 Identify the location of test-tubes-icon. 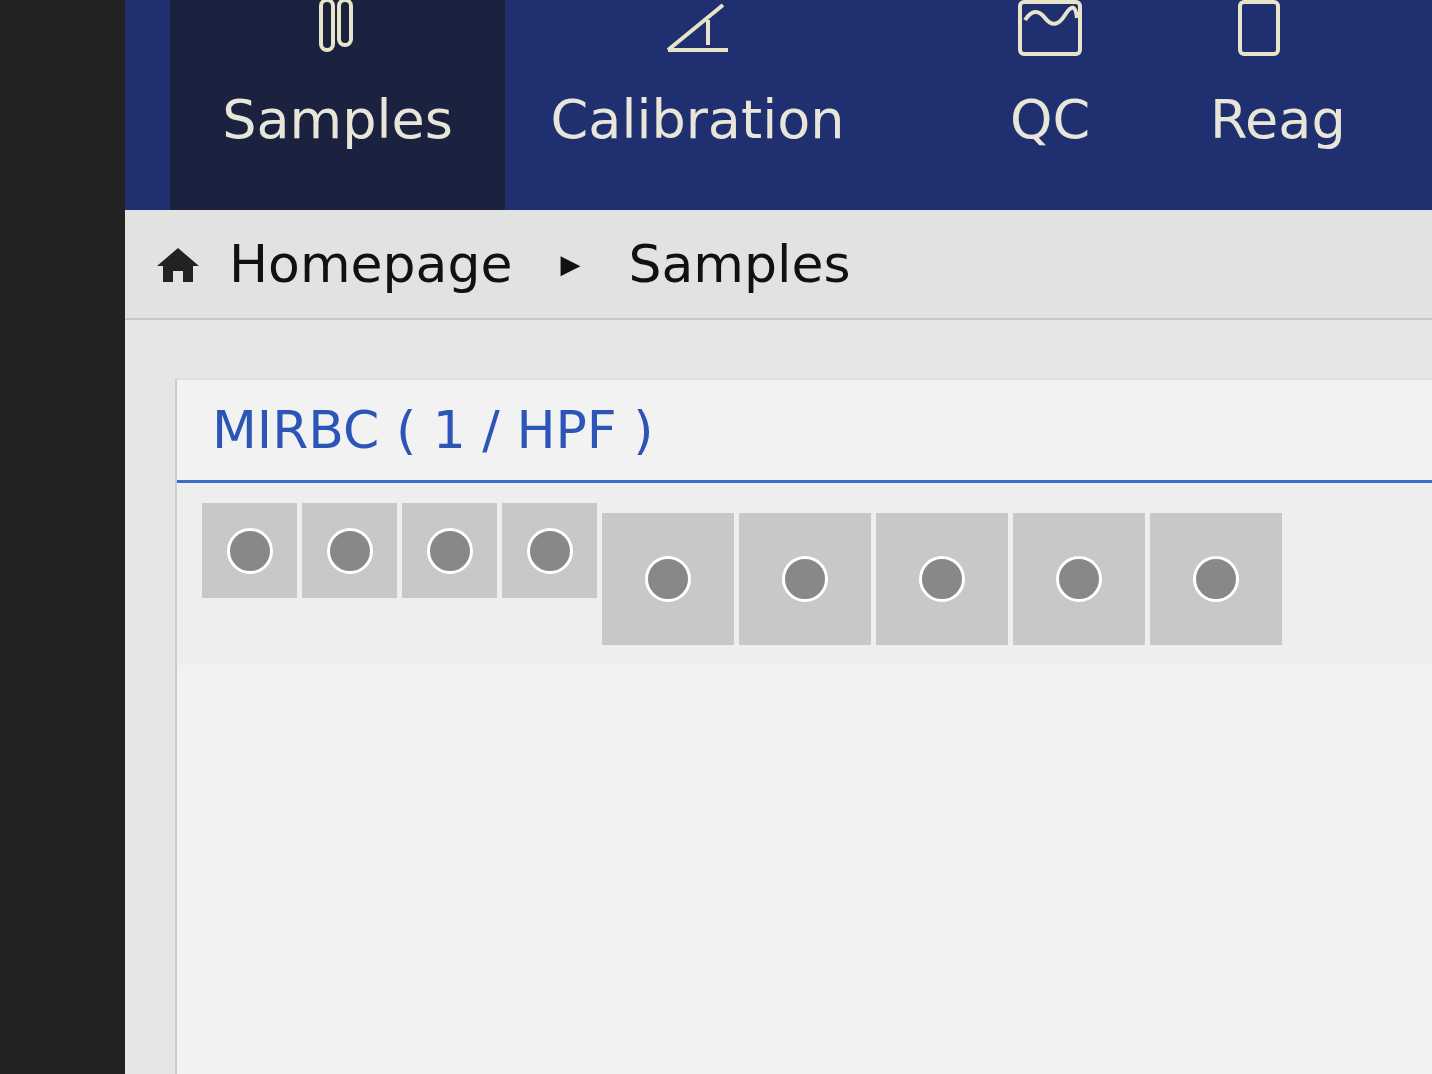
(335, 26).